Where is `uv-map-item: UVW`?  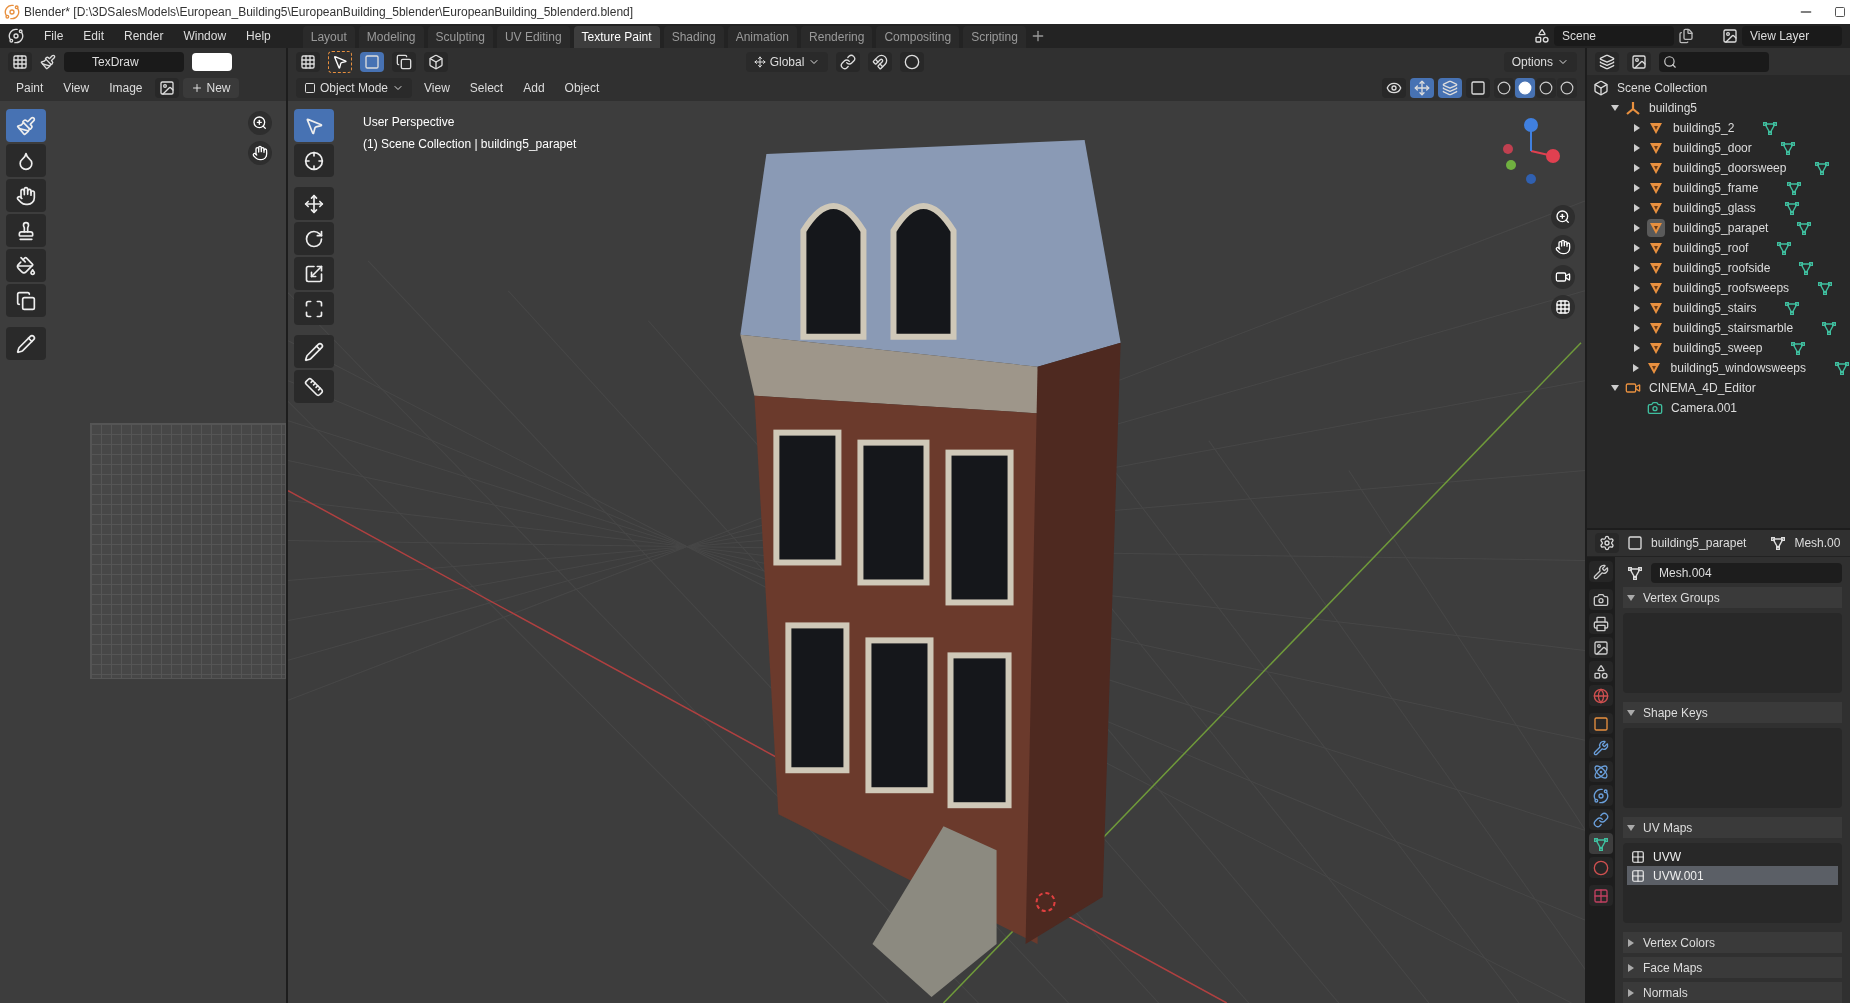
uv-map-item: UVW is located at coordinates (1732, 856).